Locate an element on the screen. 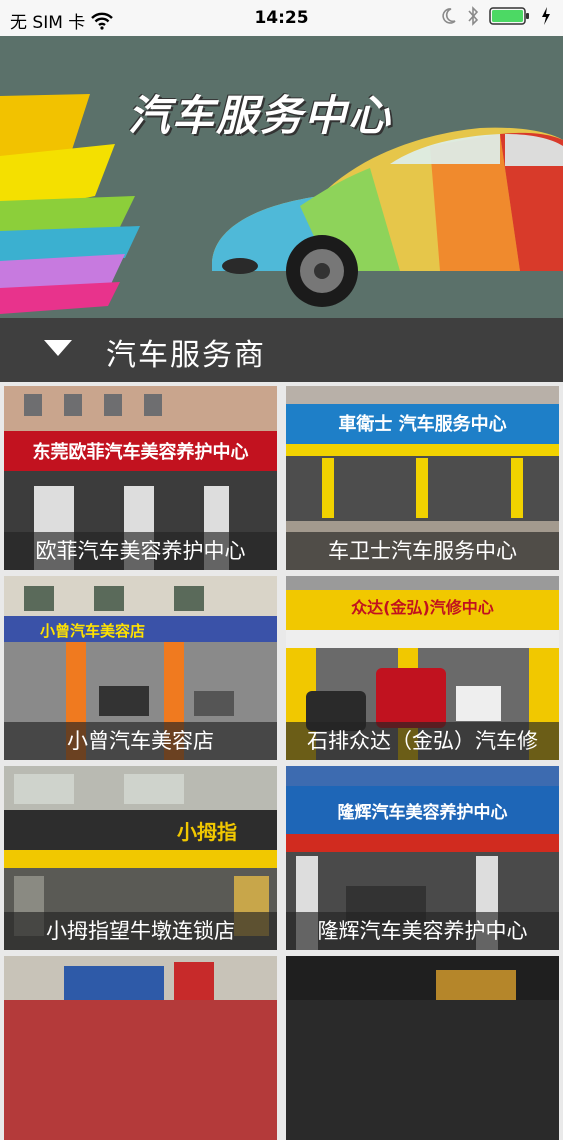 The height and width of the screenshot is (1140, 563). provider-tile: 东莞欧菲汽车美容养护中心 欧菲汽车美容养护中心 is located at coordinates (140, 478).